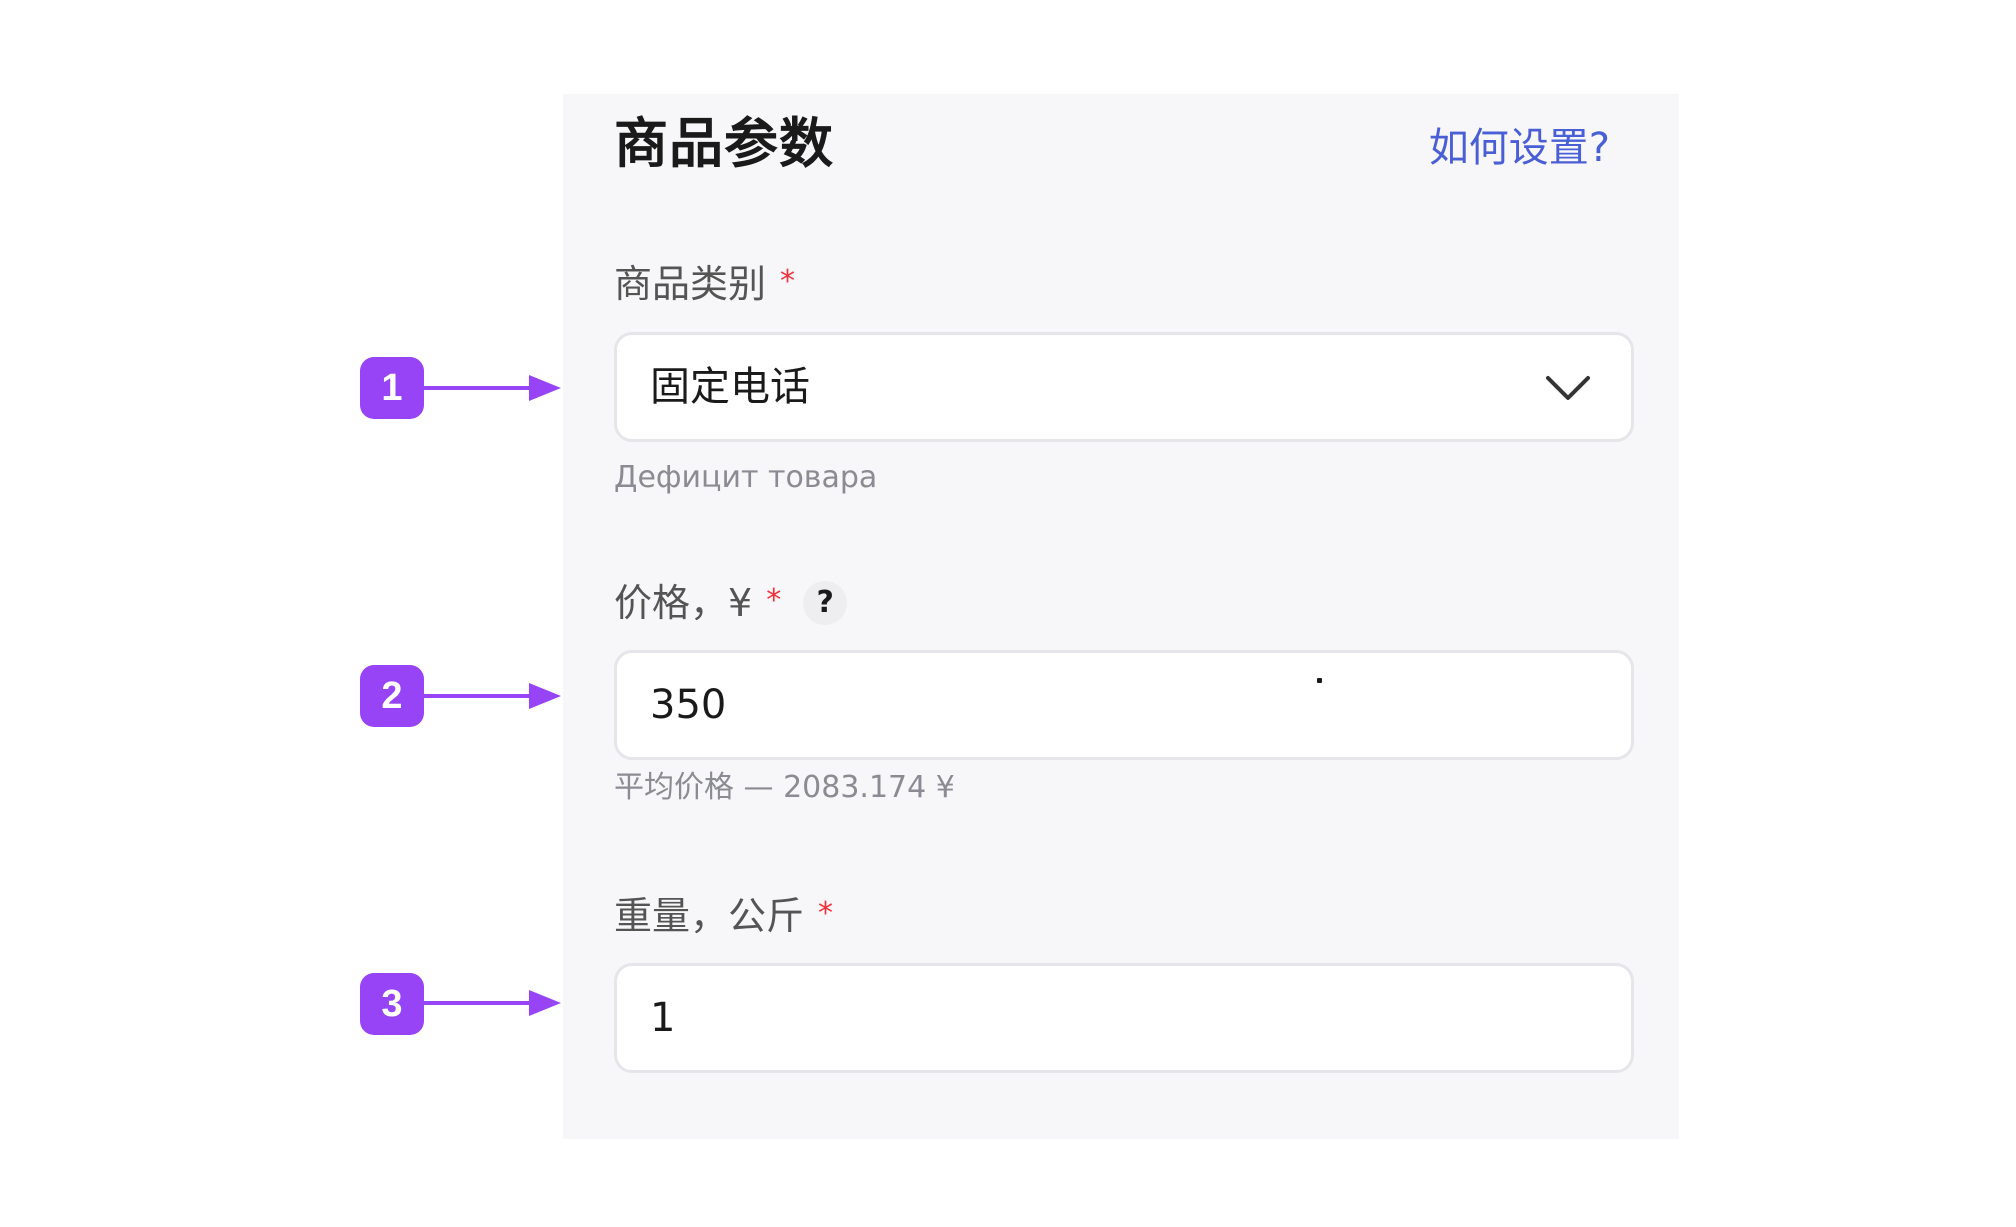 This screenshot has width=2016, height=1227. What do you see at coordinates (746, 477) in the screenshot?
I see `category-hint: Дефицит товара` at bounding box center [746, 477].